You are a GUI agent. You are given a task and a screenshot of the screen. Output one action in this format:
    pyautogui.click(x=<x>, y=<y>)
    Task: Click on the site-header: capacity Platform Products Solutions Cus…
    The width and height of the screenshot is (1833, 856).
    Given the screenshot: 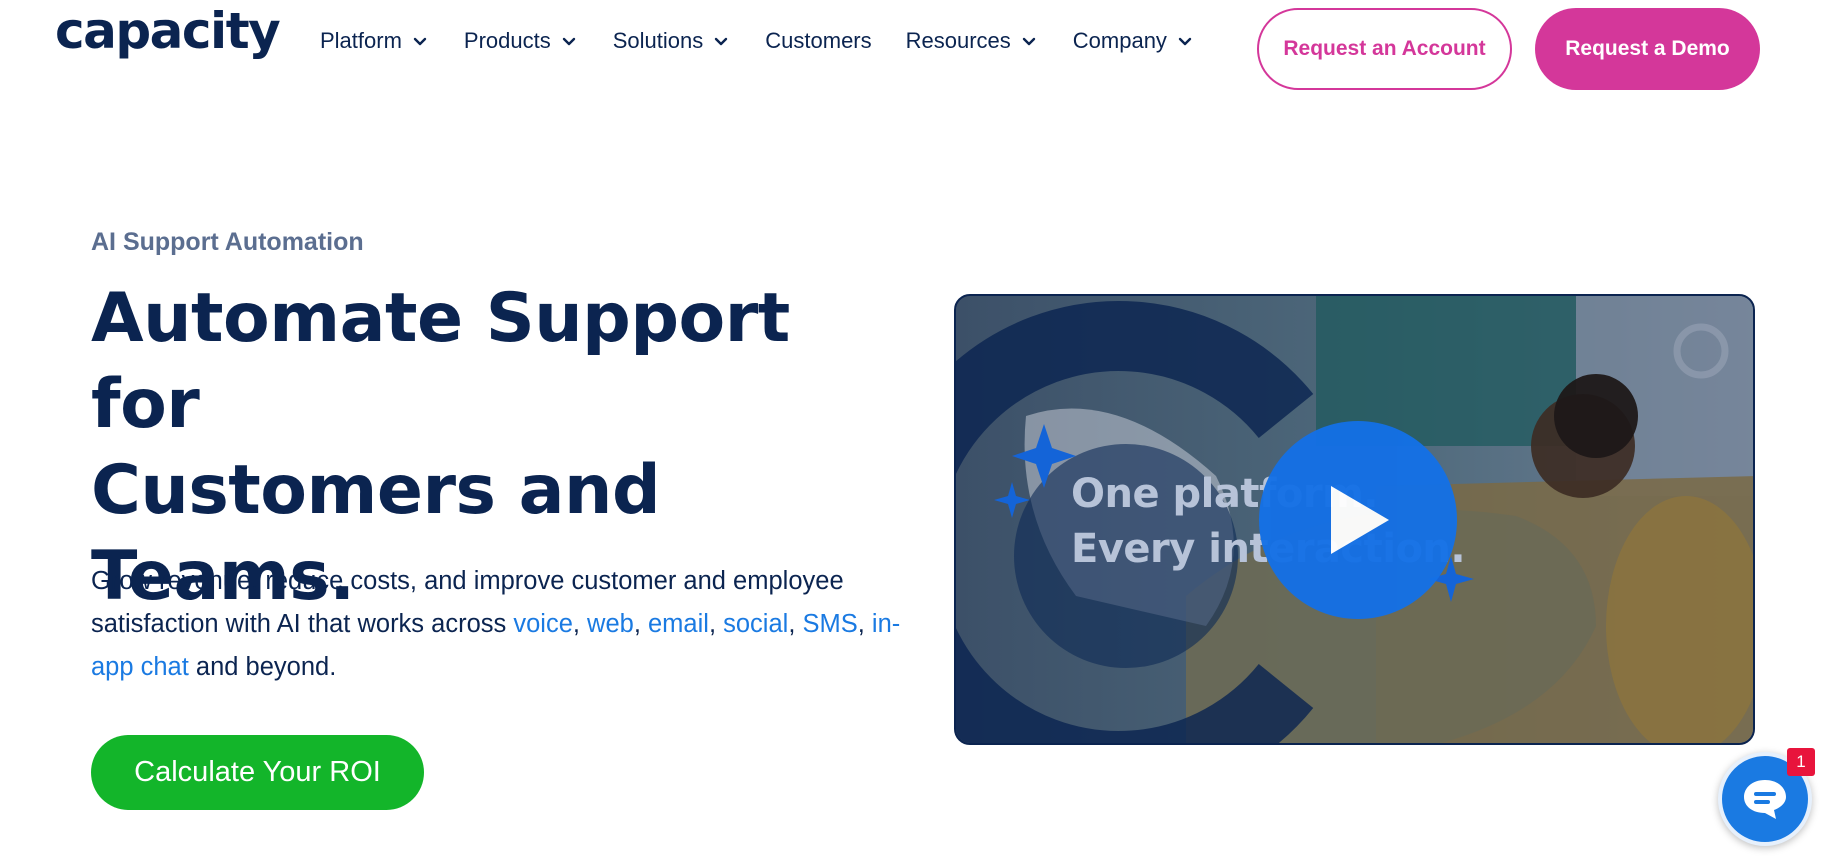 What is the action you would take?
    pyautogui.click(x=916, y=50)
    